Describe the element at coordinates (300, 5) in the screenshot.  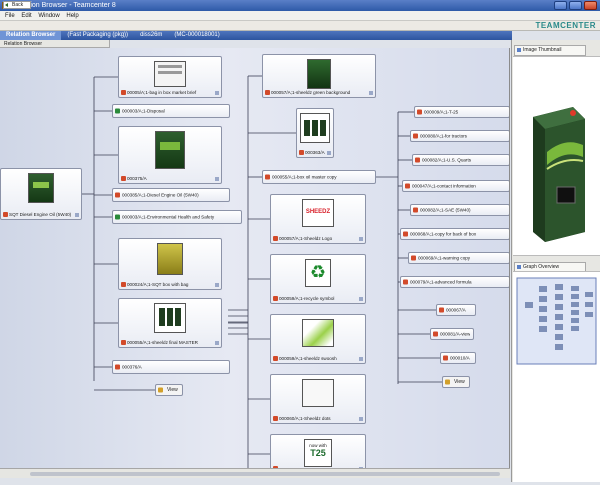
I see `window-title-bar: Relation Browser - Teamcenter 8` at that location.